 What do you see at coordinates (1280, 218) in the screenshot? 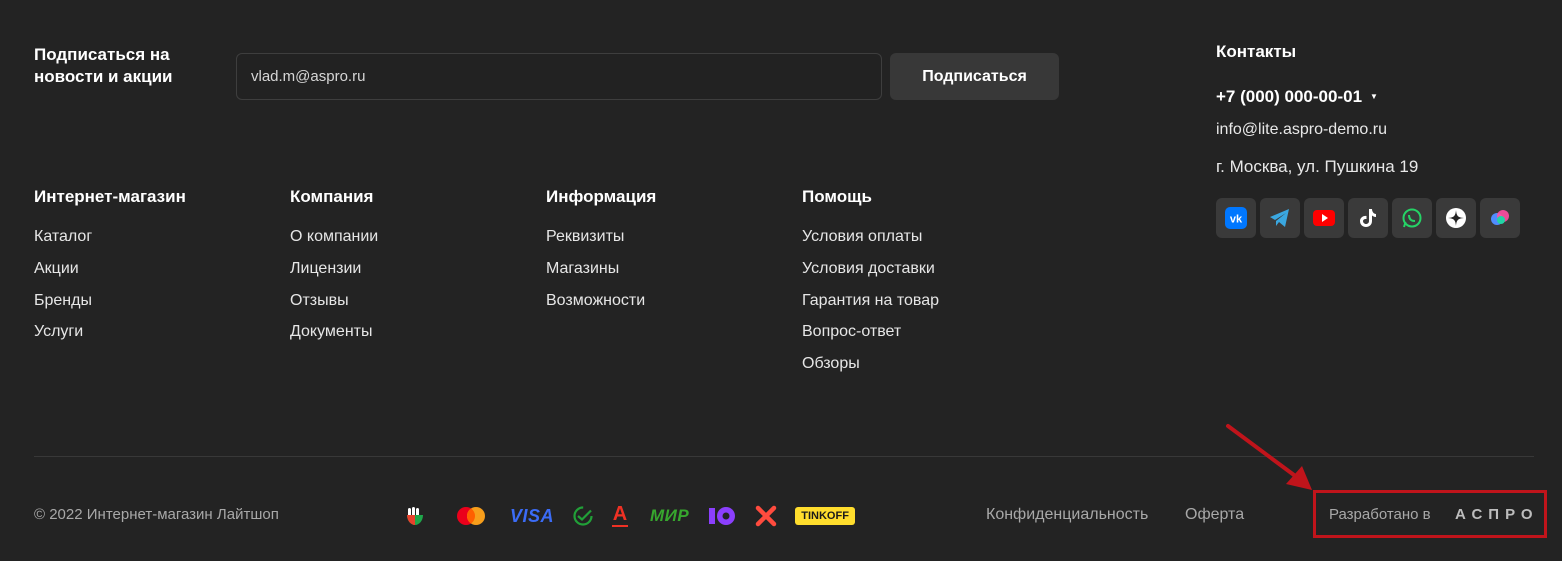
I see `telegram-icon` at bounding box center [1280, 218].